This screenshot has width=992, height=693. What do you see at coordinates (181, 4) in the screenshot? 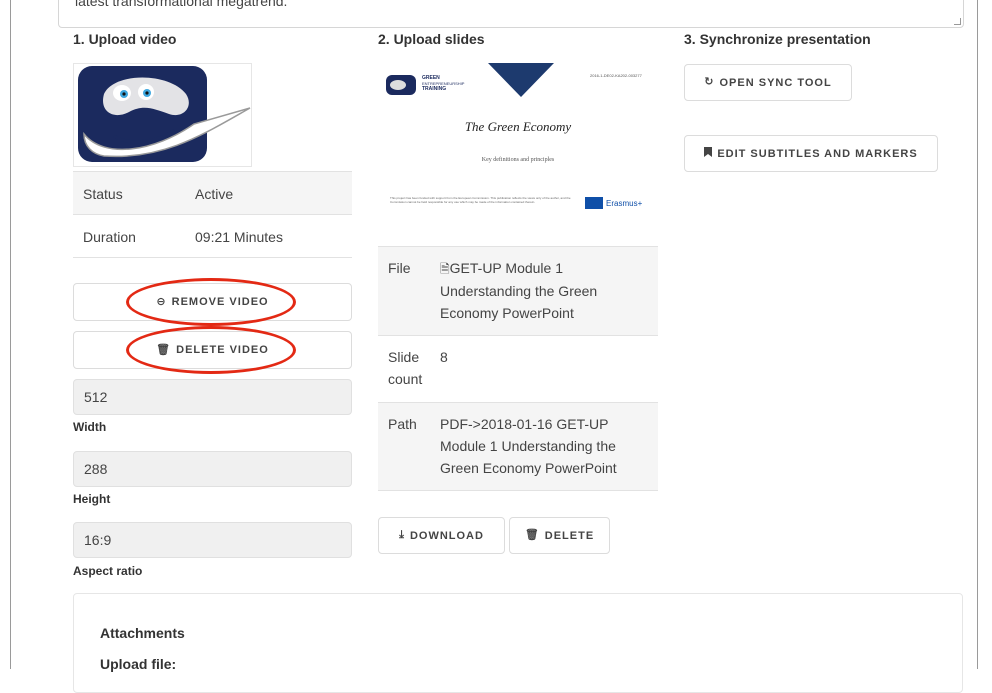
I see `description-text: latest transformational megatrend.` at bounding box center [181, 4].